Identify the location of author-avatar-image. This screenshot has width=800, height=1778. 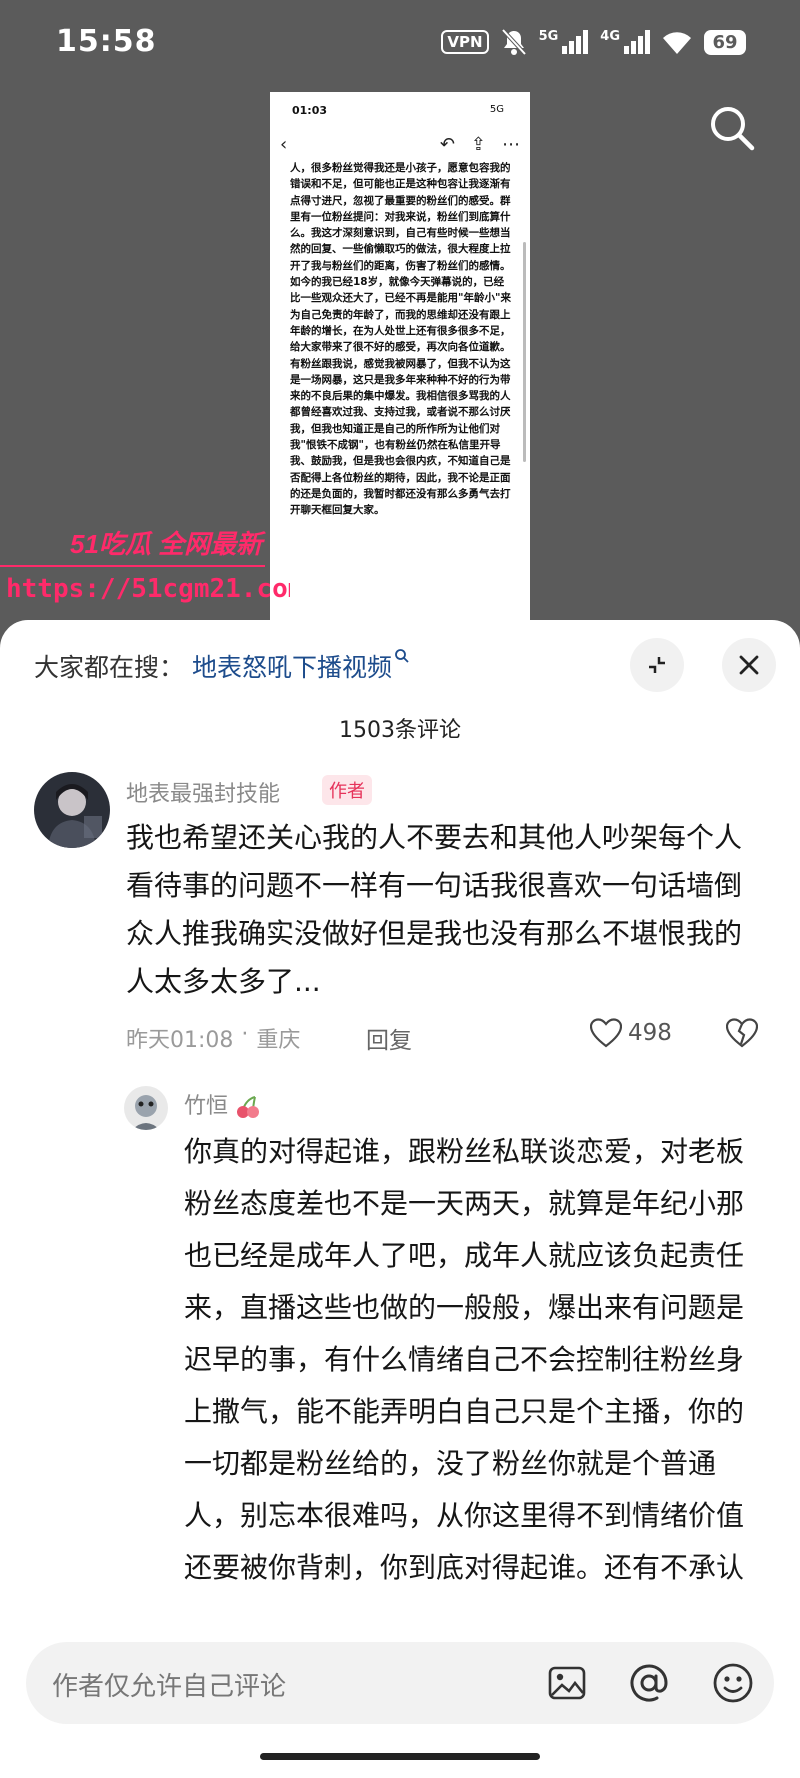
(72, 810).